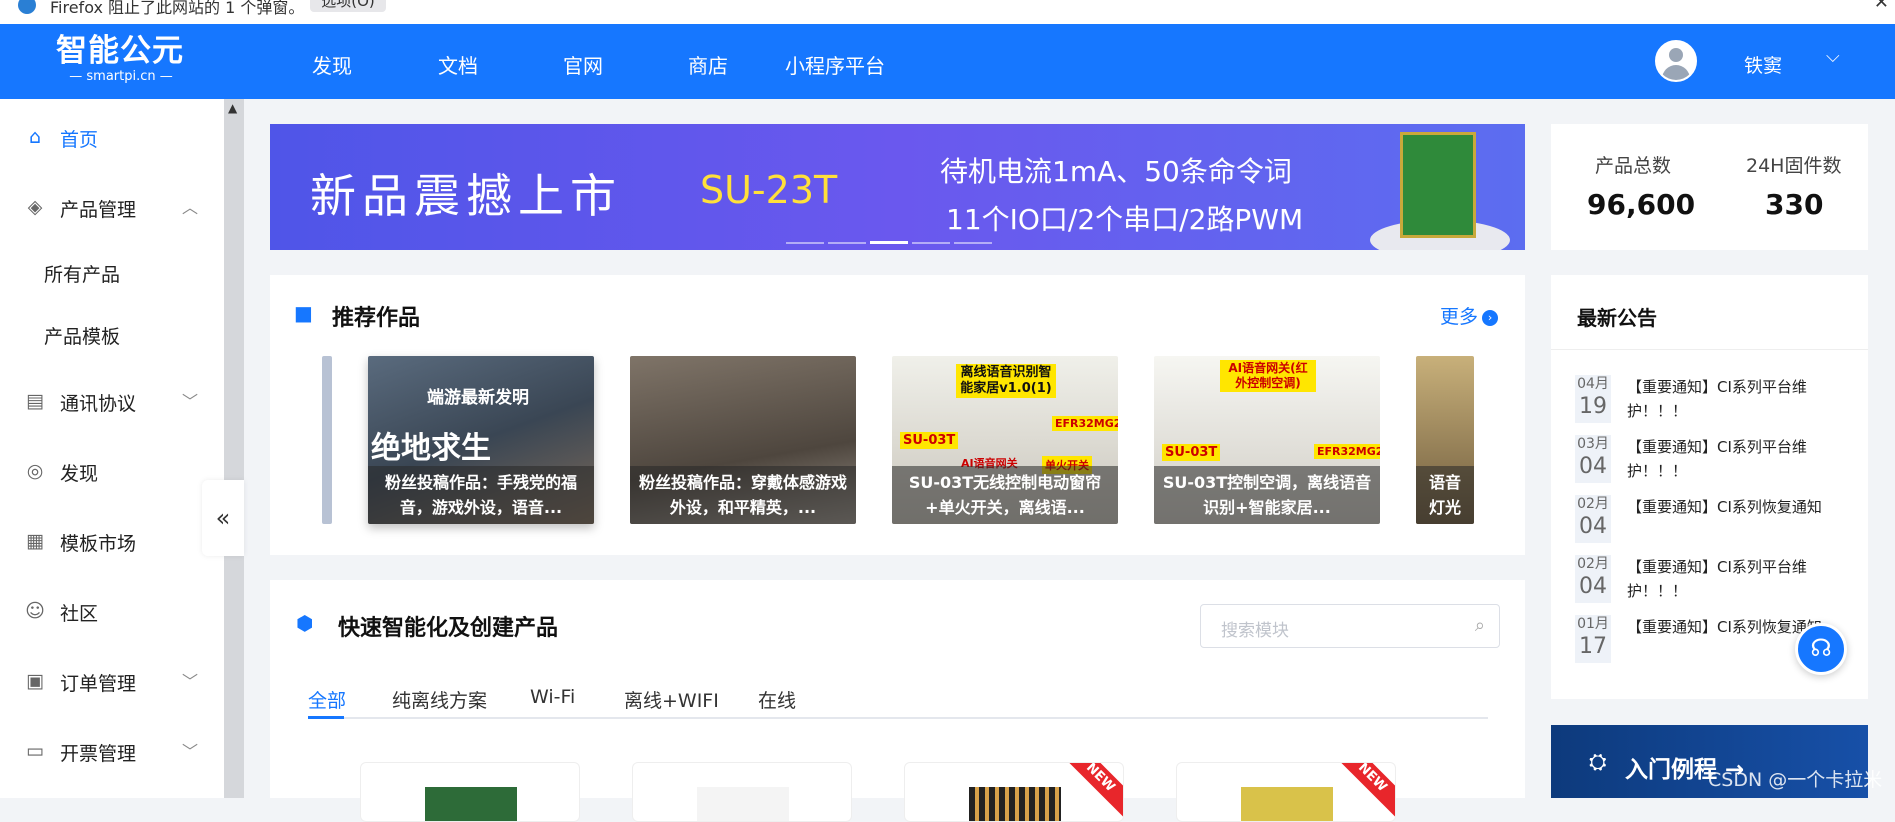  I want to click on stat-label: 产品总数, so click(1633, 166).